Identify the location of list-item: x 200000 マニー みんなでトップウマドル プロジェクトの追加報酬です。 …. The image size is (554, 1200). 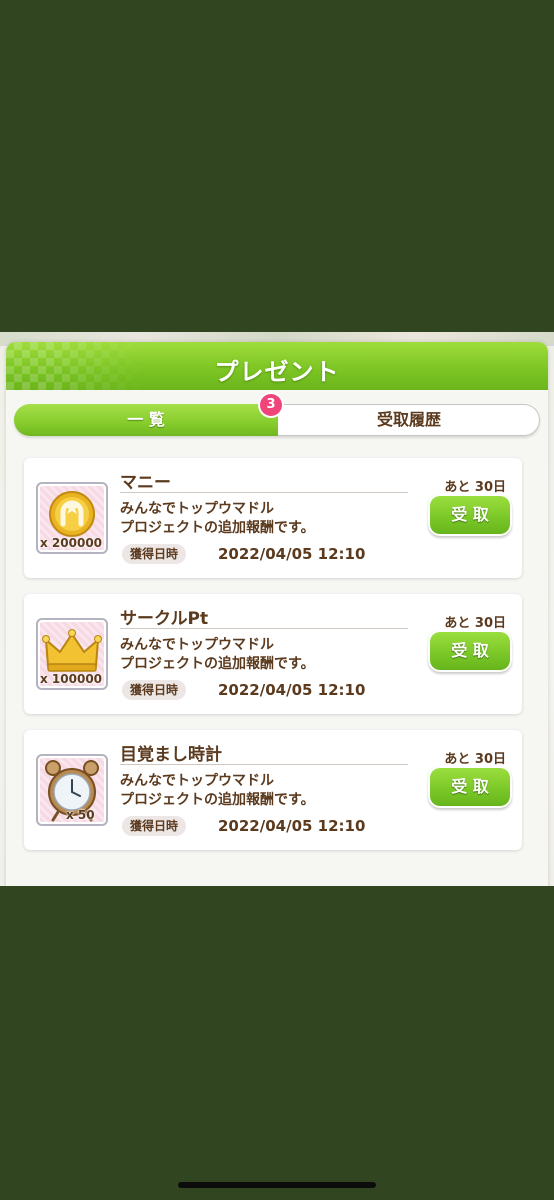
(273, 518).